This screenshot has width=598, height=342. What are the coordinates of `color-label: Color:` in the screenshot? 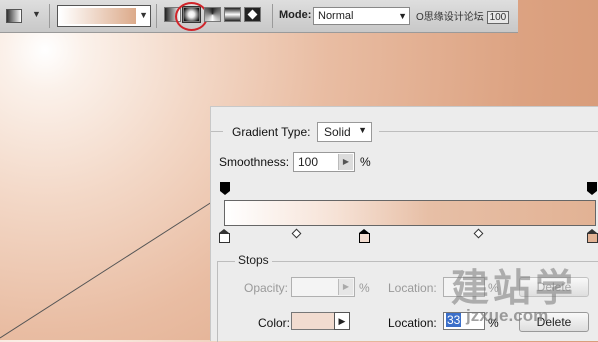 It's located at (274, 323).